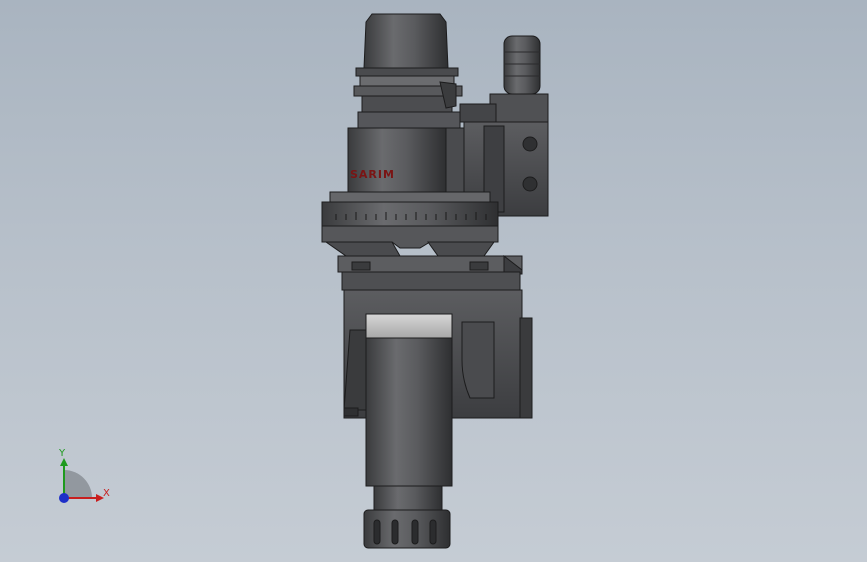 This screenshot has width=867, height=562. I want to click on base-screw-right, so click(479, 266).